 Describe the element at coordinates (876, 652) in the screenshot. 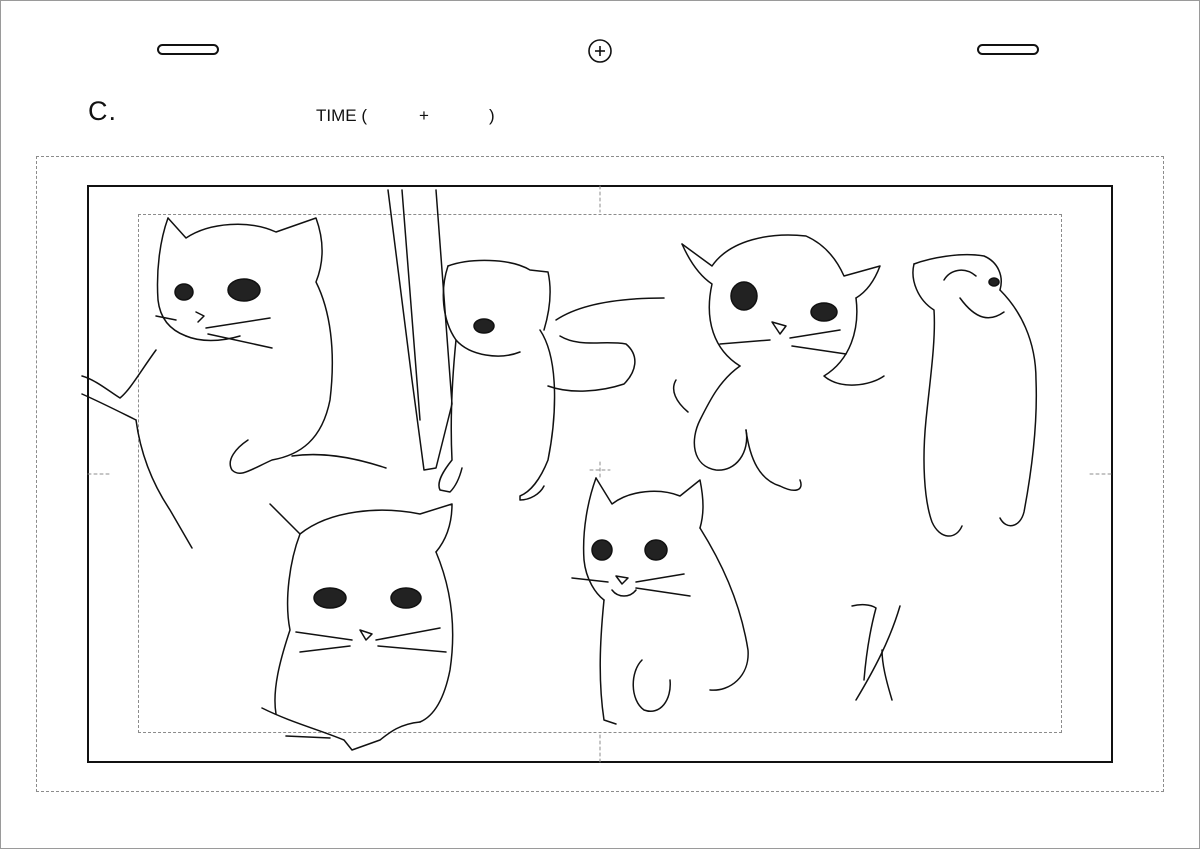

I see `timing-note-mark` at that location.